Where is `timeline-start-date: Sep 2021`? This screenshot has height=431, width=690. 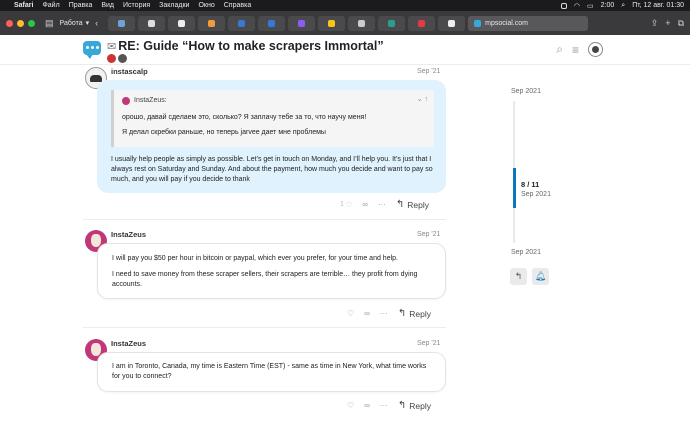 timeline-start-date: Sep 2021 is located at coordinates (526, 91).